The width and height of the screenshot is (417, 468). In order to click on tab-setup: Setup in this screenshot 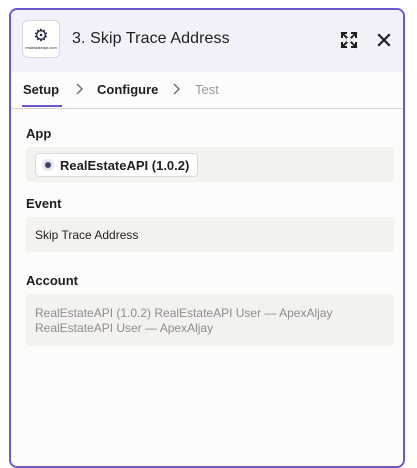, I will do `click(41, 89)`.